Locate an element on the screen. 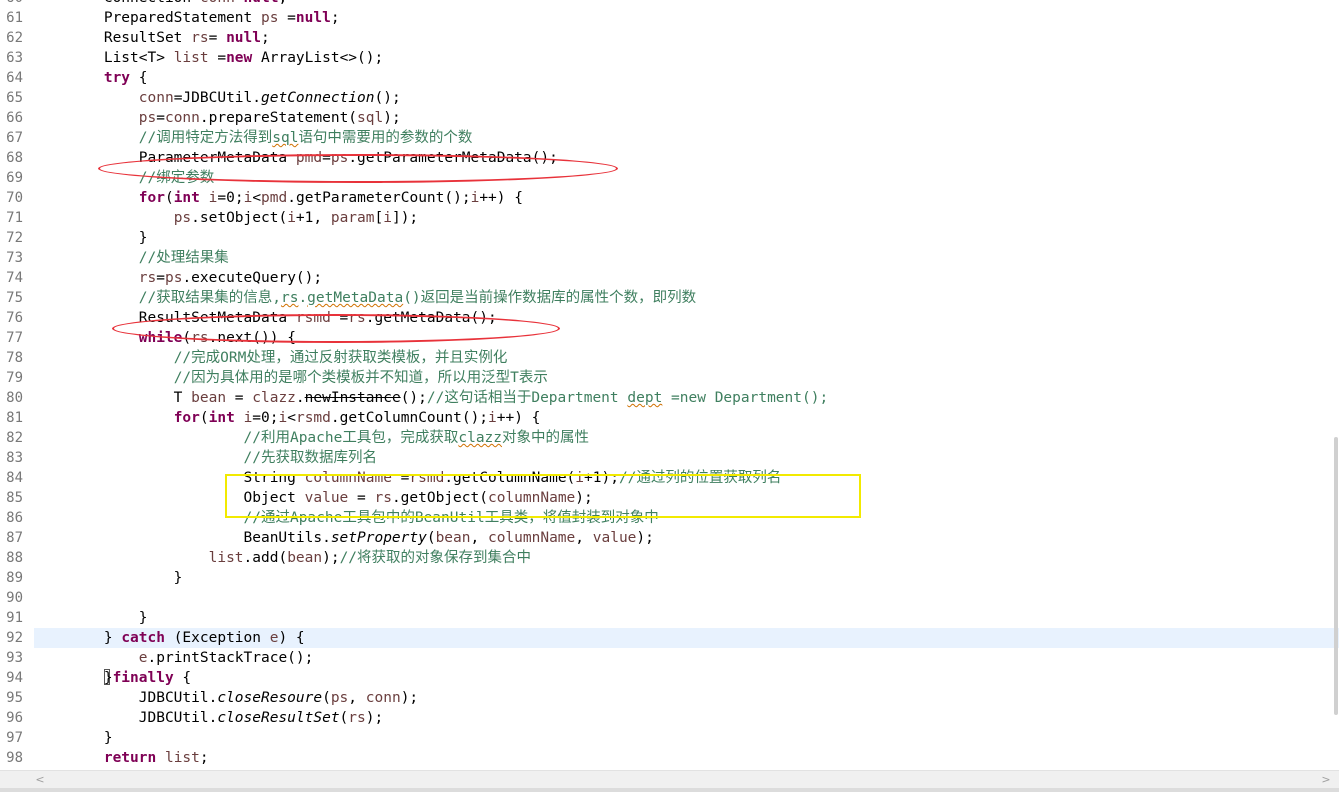 The image size is (1339, 792). code-token: ( is located at coordinates (169, 198).